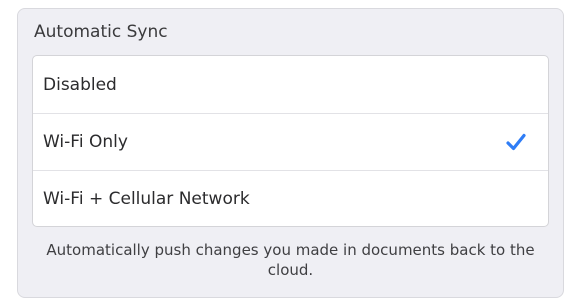  What do you see at coordinates (85, 142) in the screenshot?
I see `option-label: Wi-Fi Only` at bounding box center [85, 142].